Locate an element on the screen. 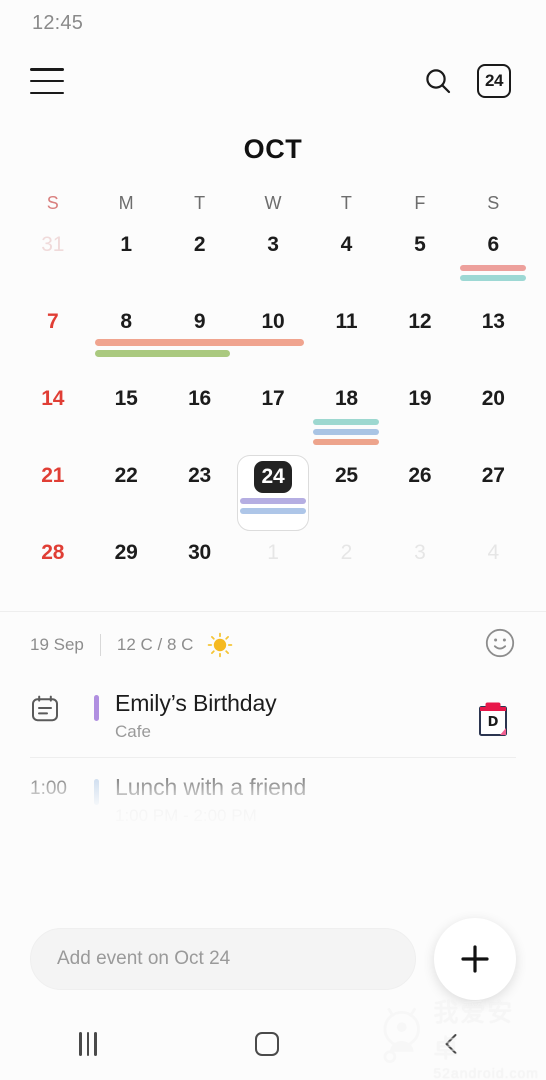 This screenshot has height=1080, width=546. weekday-label-fri: F is located at coordinates (420, 203).